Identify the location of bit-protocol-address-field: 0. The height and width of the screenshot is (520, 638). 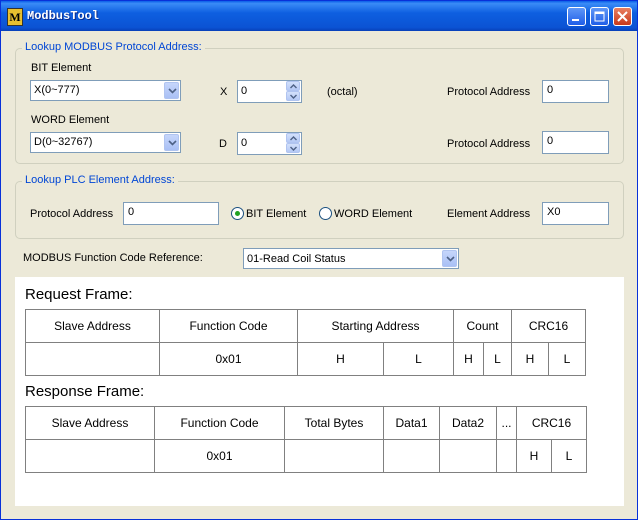
(575, 91).